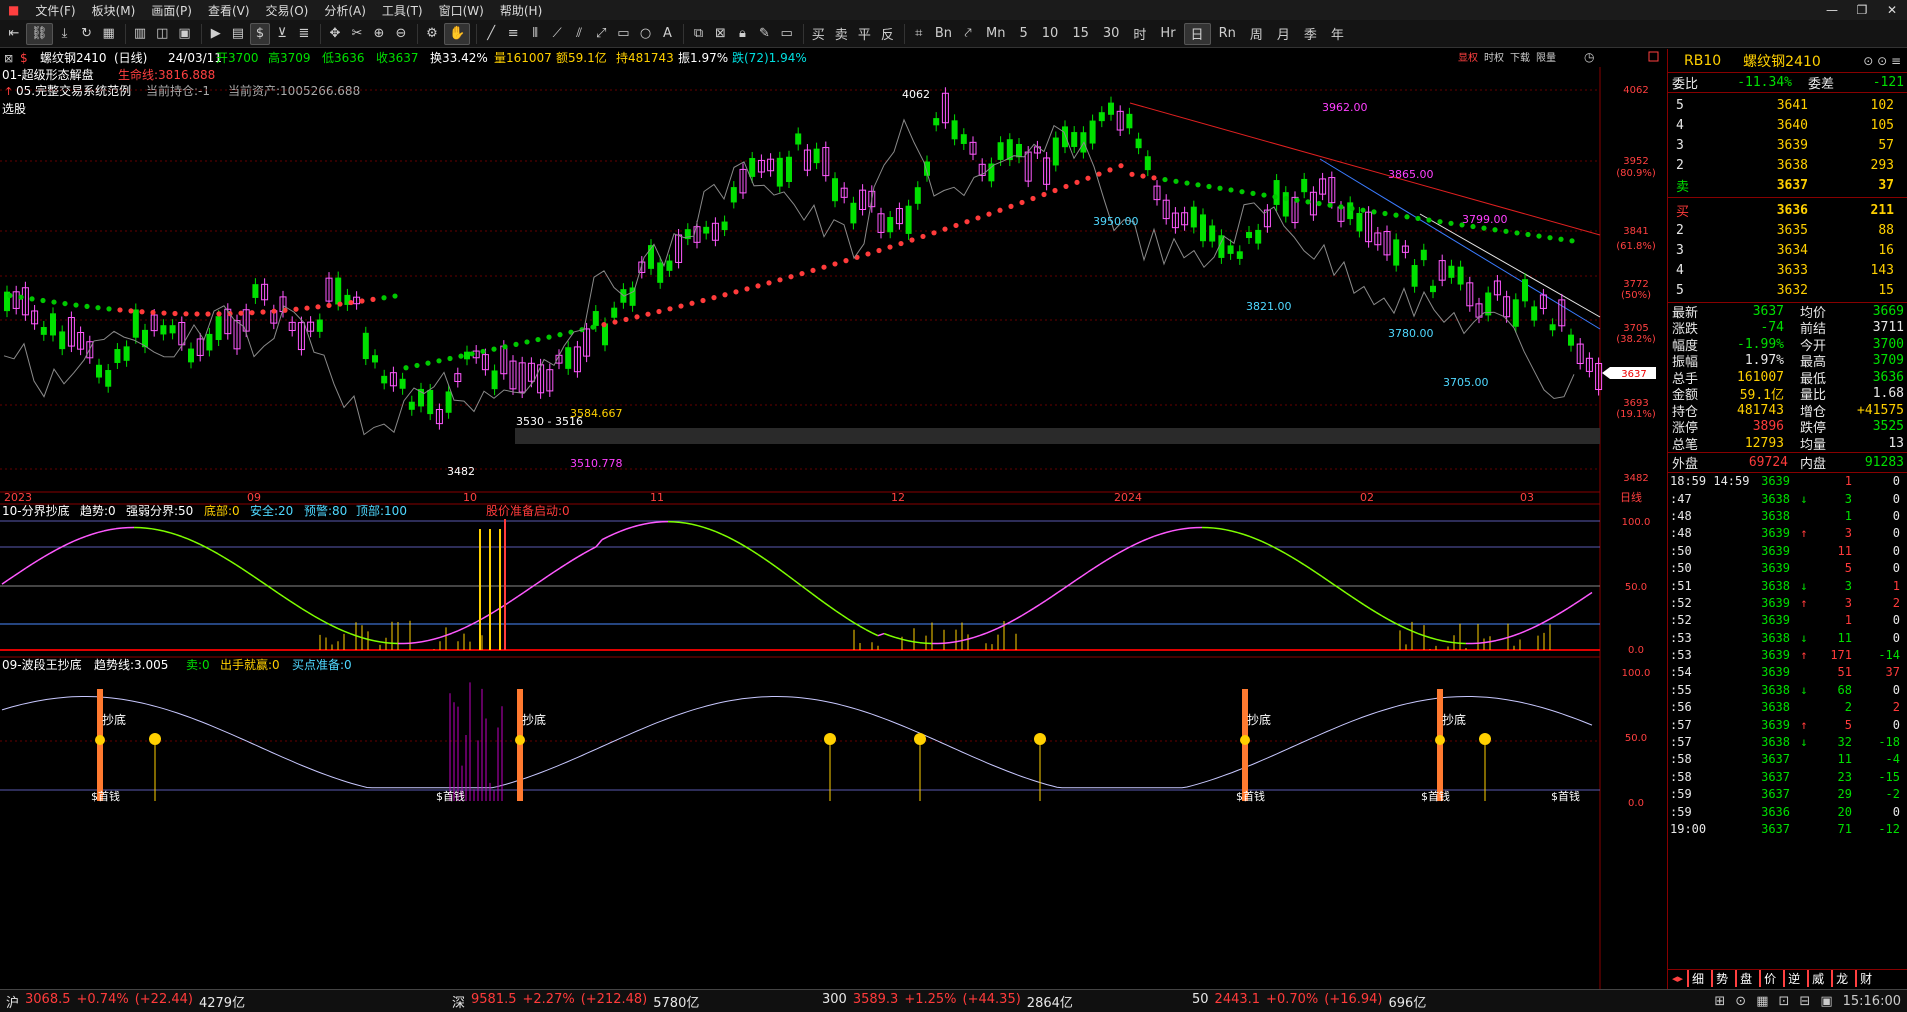  I want to click on period-10: 10, so click(1050, 34).